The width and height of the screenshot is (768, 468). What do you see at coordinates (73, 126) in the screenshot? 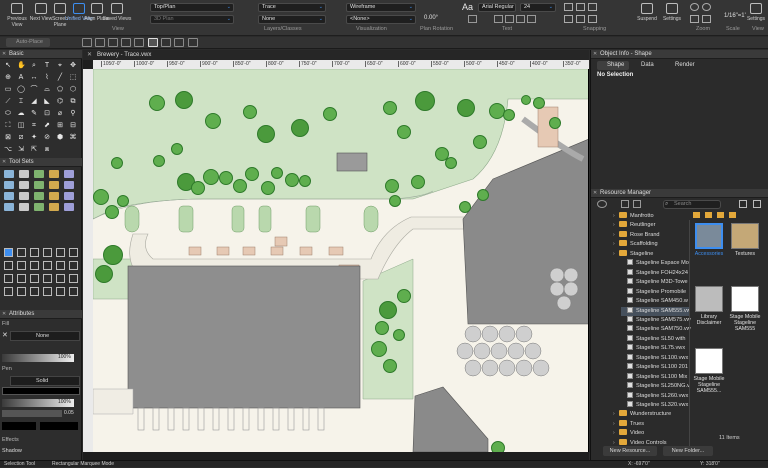
I see `basic-tool-icon: ⊟` at bounding box center [73, 126].